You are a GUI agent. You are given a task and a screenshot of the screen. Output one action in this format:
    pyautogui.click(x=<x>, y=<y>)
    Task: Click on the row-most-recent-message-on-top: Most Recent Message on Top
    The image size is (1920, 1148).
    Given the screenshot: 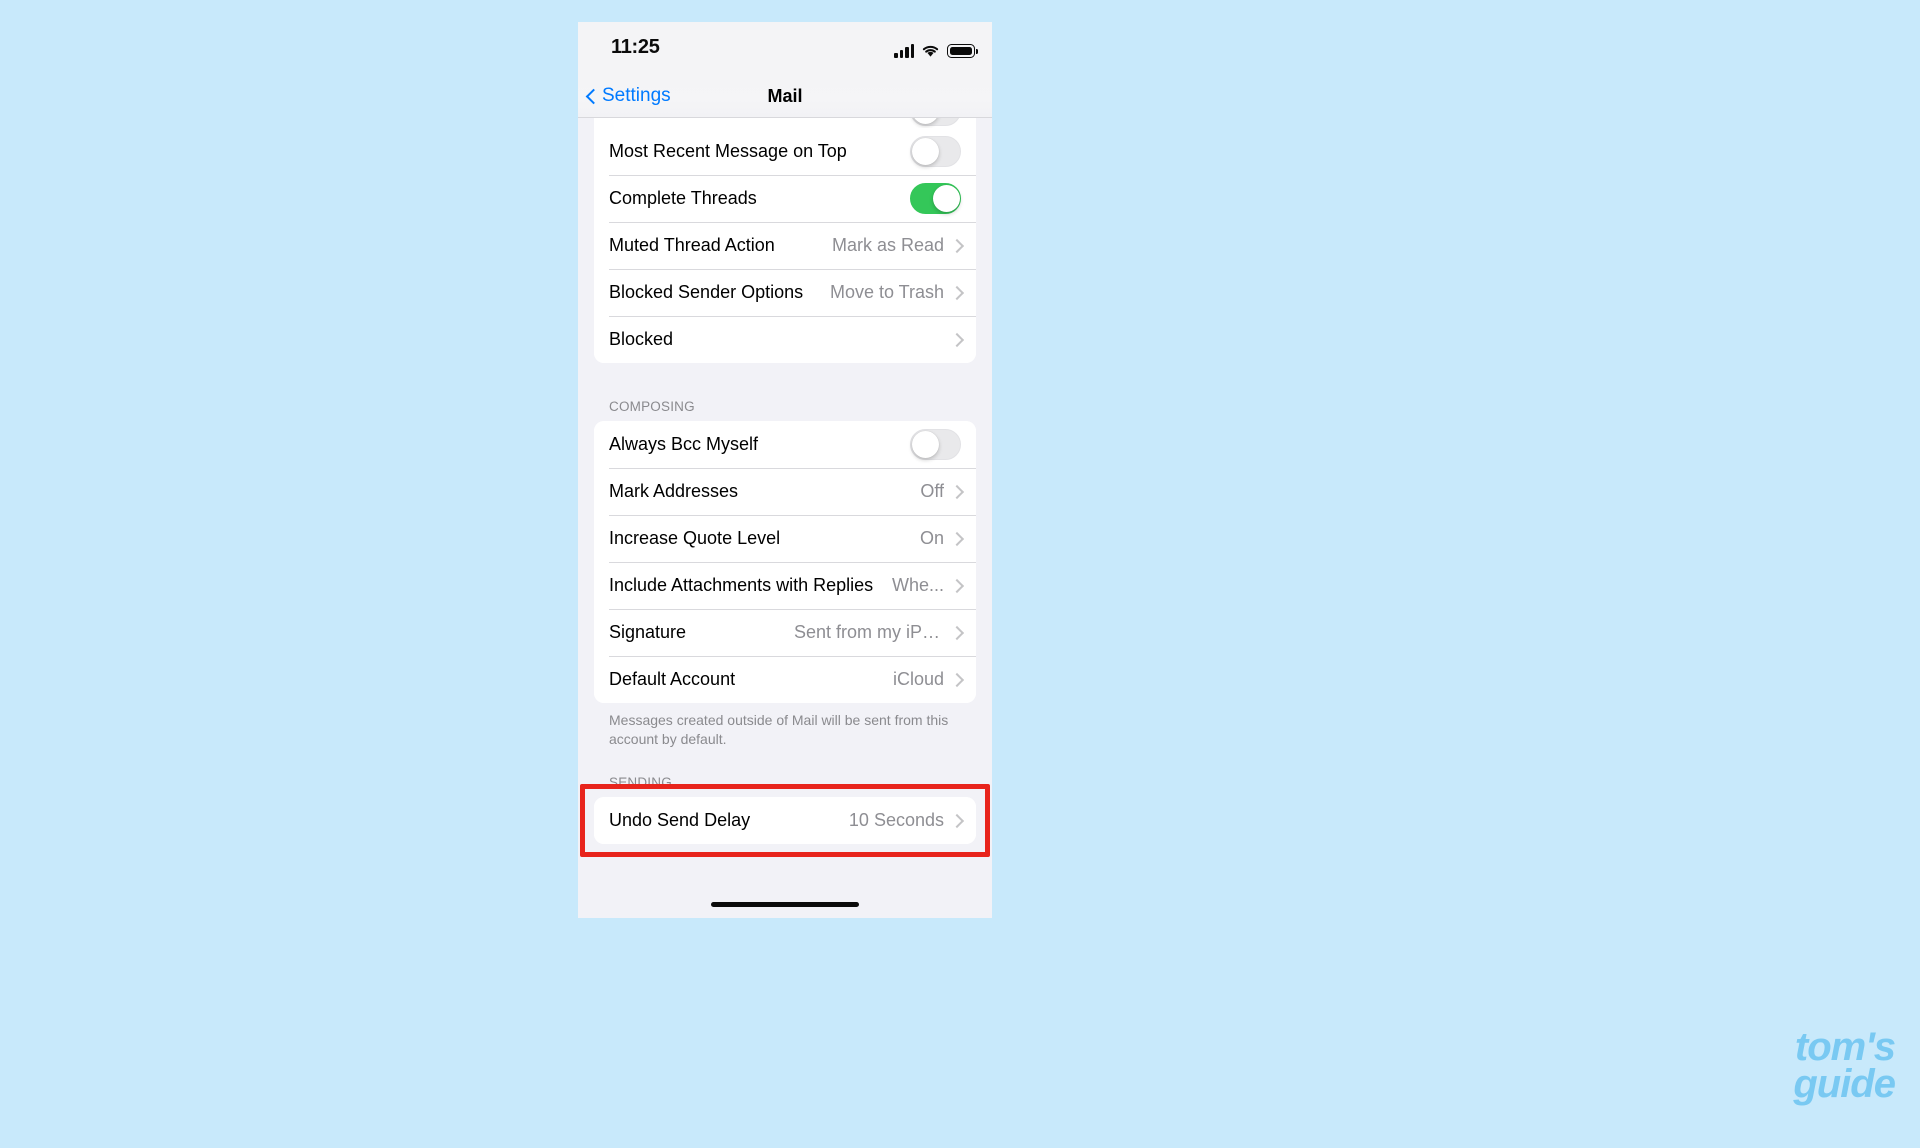 What is the action you would take?
    pyautogui.click(x=785, y=151)
    